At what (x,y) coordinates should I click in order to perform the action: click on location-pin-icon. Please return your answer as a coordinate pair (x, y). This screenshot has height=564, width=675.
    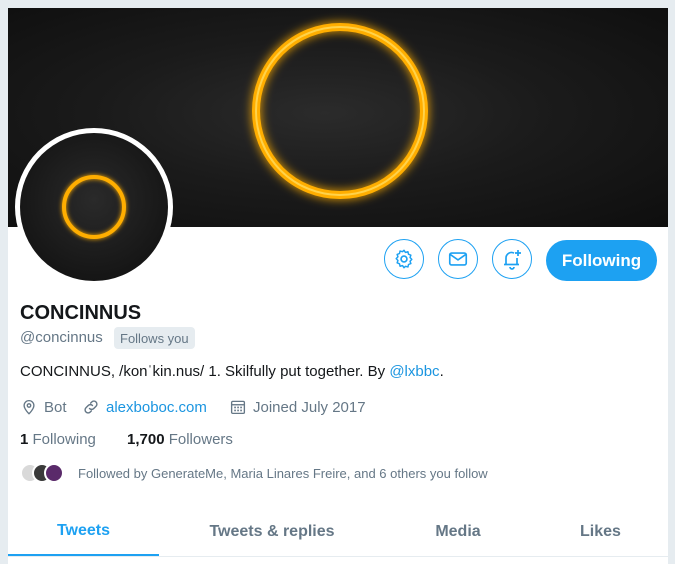
    Looking at the image, I should click on (29, 407).